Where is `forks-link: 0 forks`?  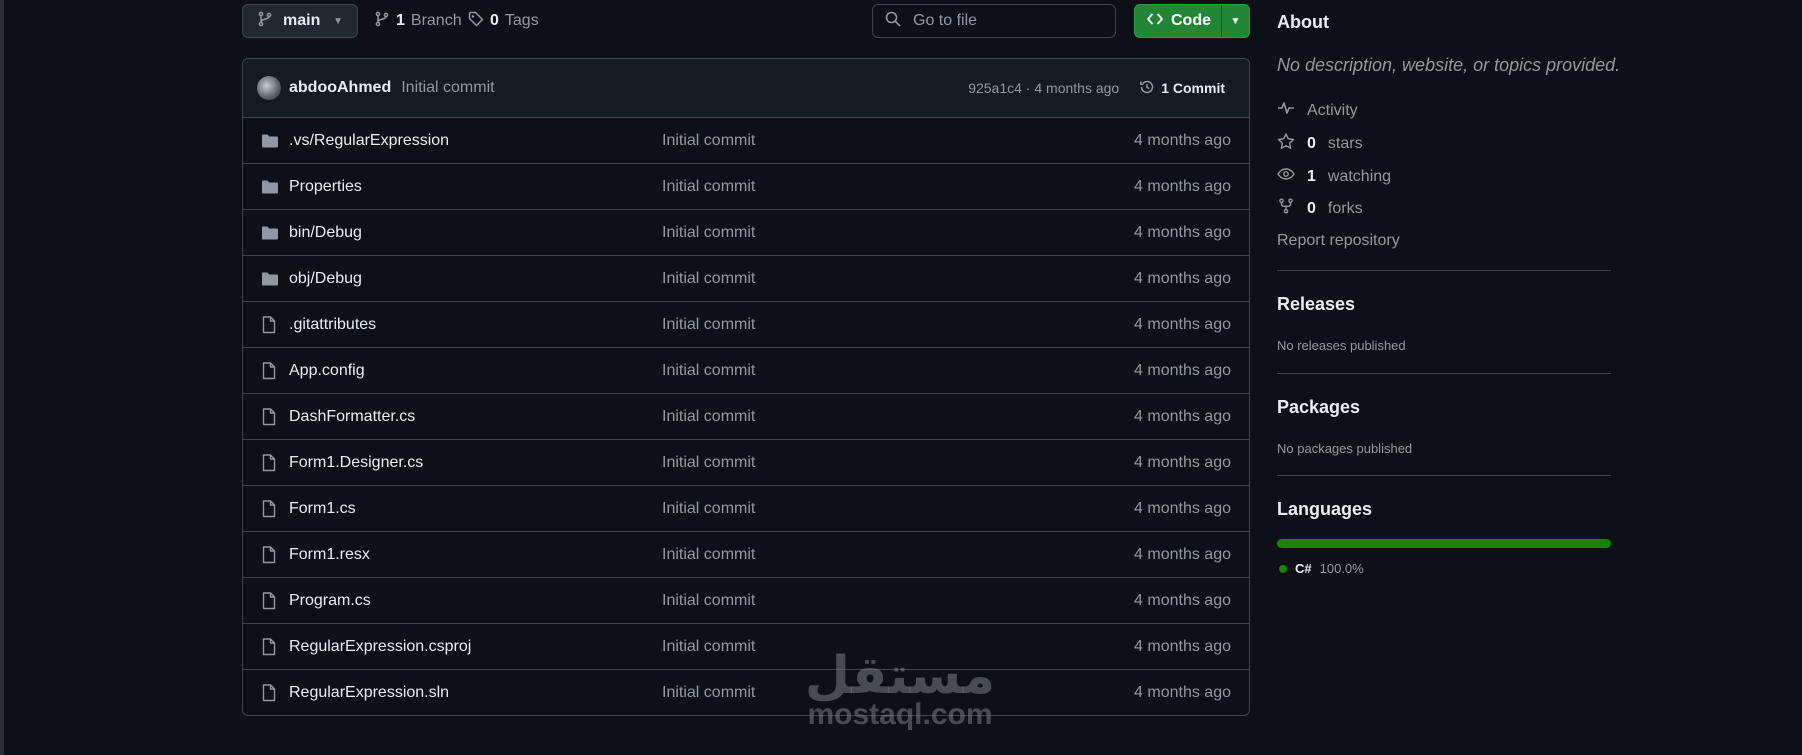 forks-link: 0 forks is located at coordinates (1320, 208).